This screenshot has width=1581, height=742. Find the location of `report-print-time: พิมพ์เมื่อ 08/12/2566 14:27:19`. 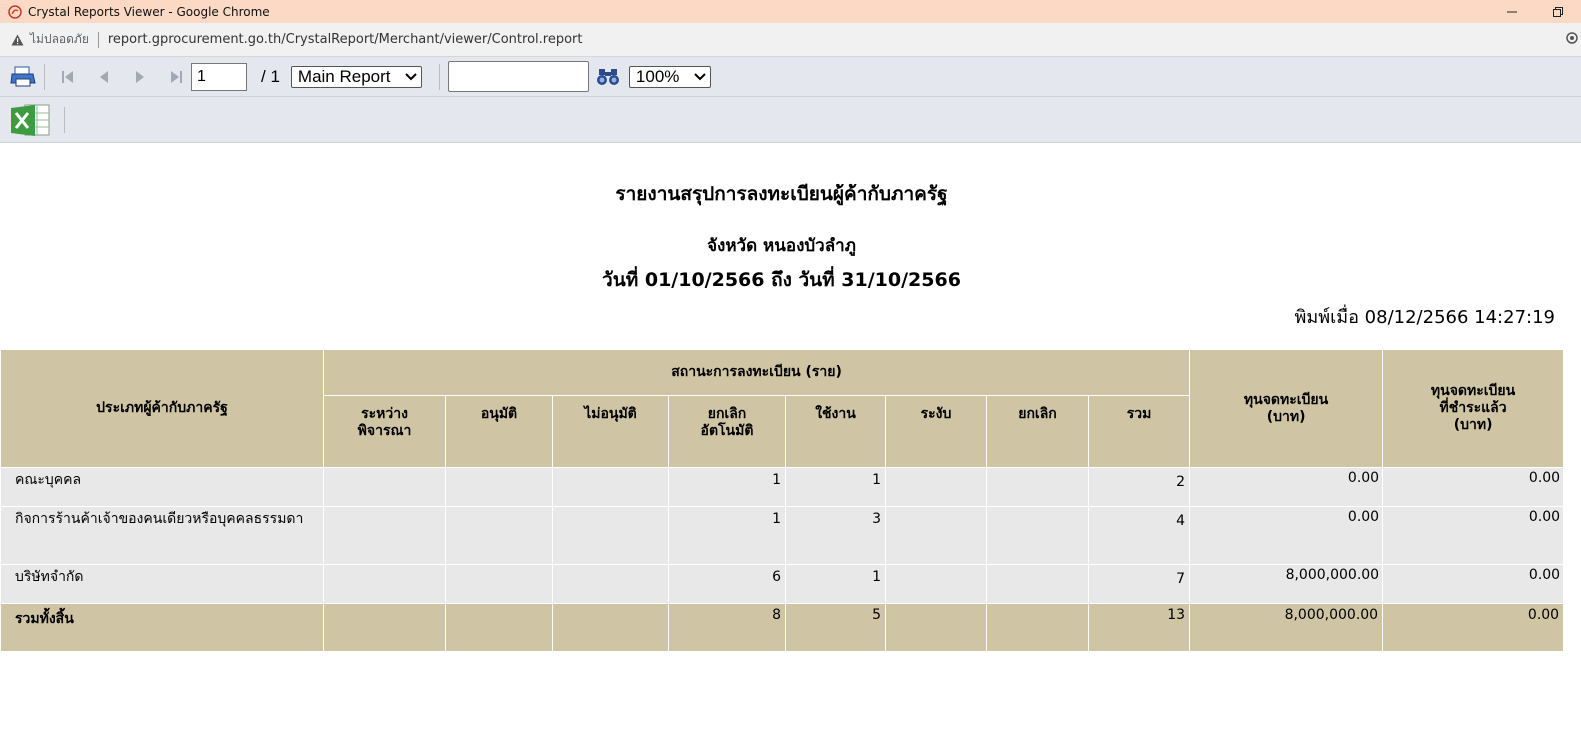

report-print-time: พิมพ์เมื่อ 08/12/2566 14:27:19 is located at coordinates (1424, 317).